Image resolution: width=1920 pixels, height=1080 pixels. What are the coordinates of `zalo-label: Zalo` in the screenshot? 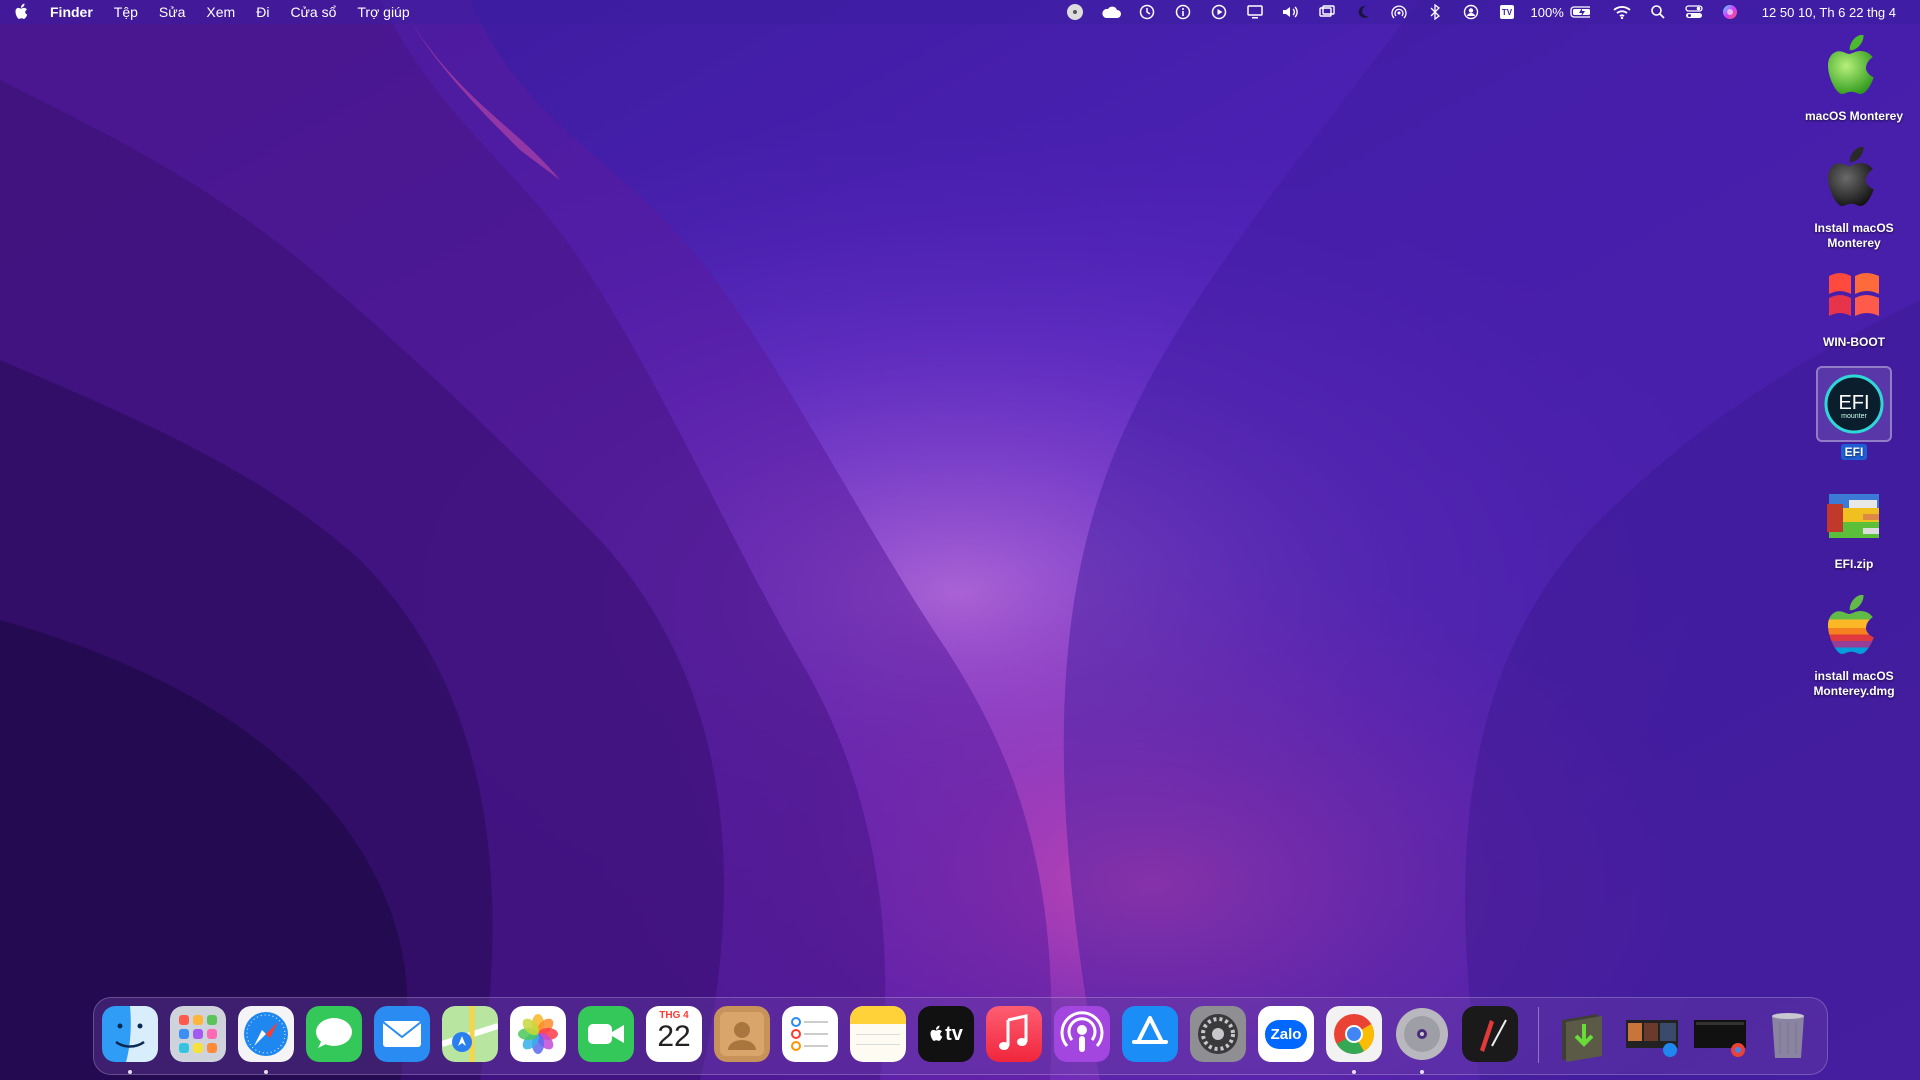 It's located at (1286, 1034).